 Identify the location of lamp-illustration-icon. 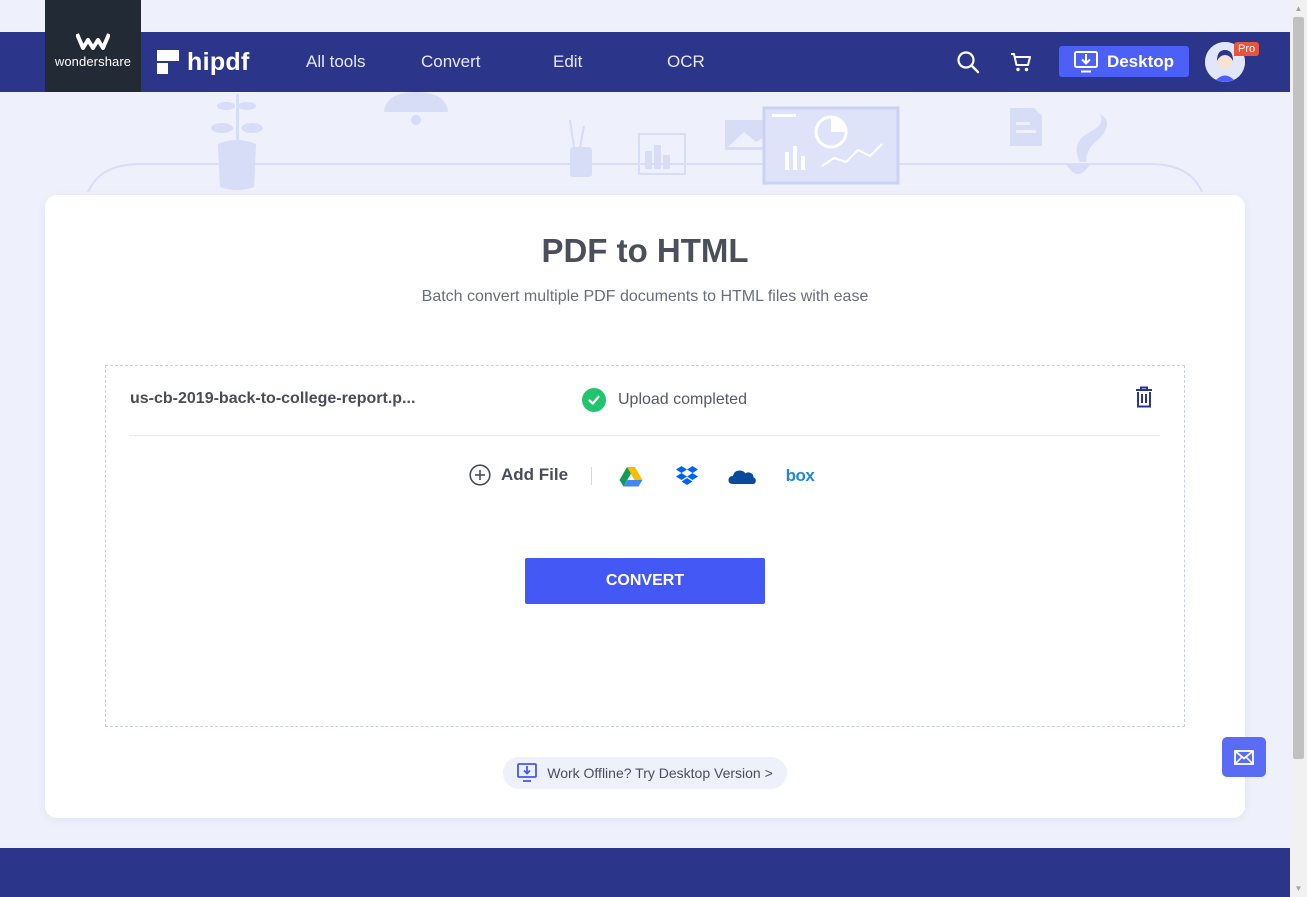
(416, 108).